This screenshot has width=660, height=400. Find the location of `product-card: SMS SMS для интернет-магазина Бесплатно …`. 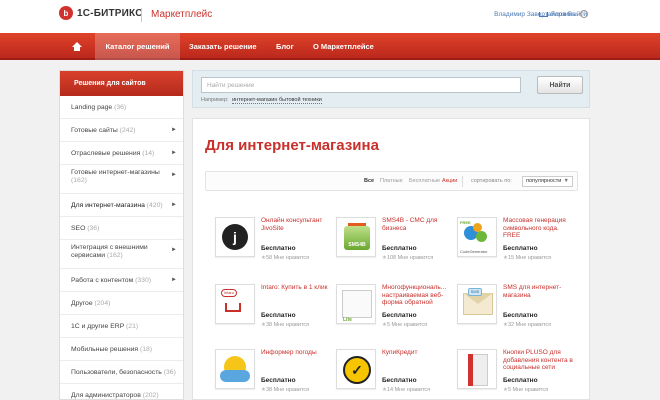

product-card: SMS SMS для интернет-магазина Бесплатно … is located at coordinates (517, 315).